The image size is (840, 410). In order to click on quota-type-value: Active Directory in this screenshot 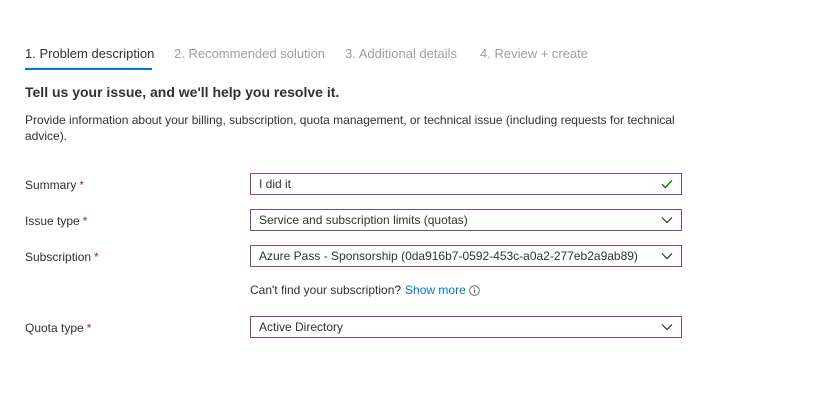, I will do `click(301, 327)`.